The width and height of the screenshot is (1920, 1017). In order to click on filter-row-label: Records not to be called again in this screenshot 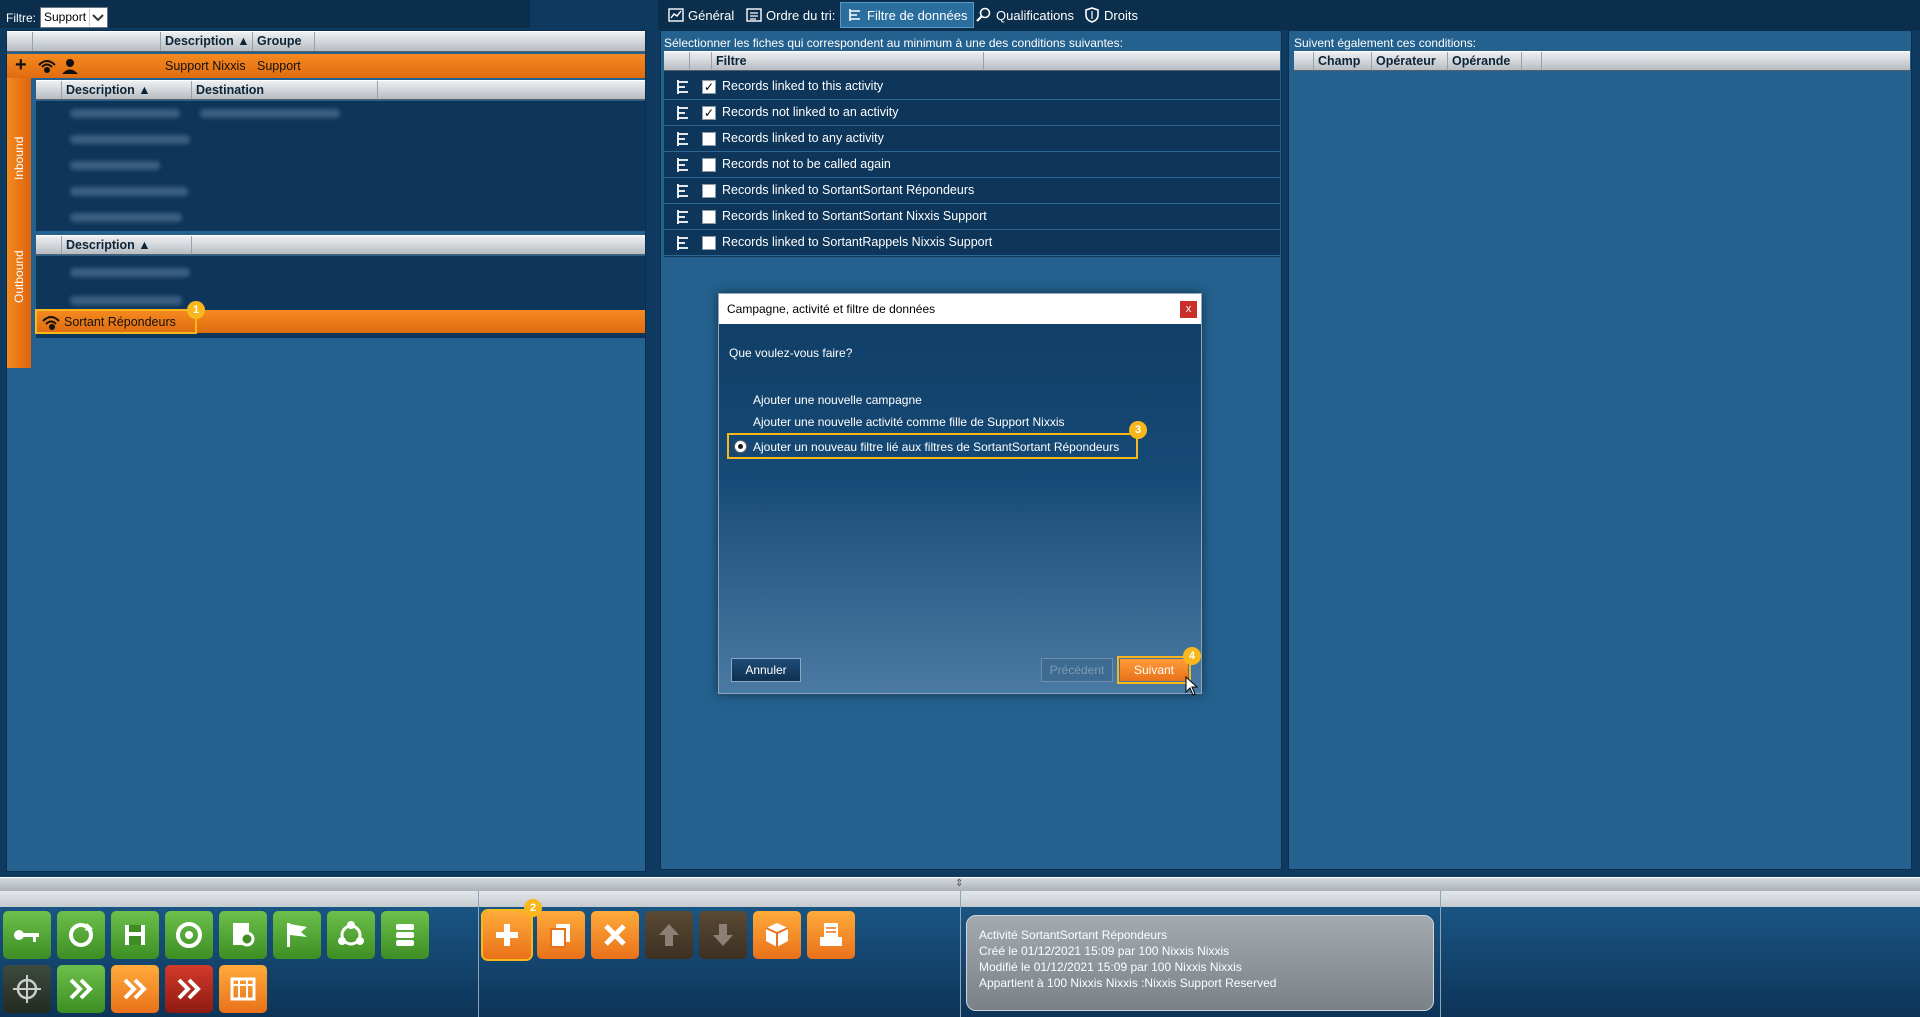, I will do `click(806, 164)`.